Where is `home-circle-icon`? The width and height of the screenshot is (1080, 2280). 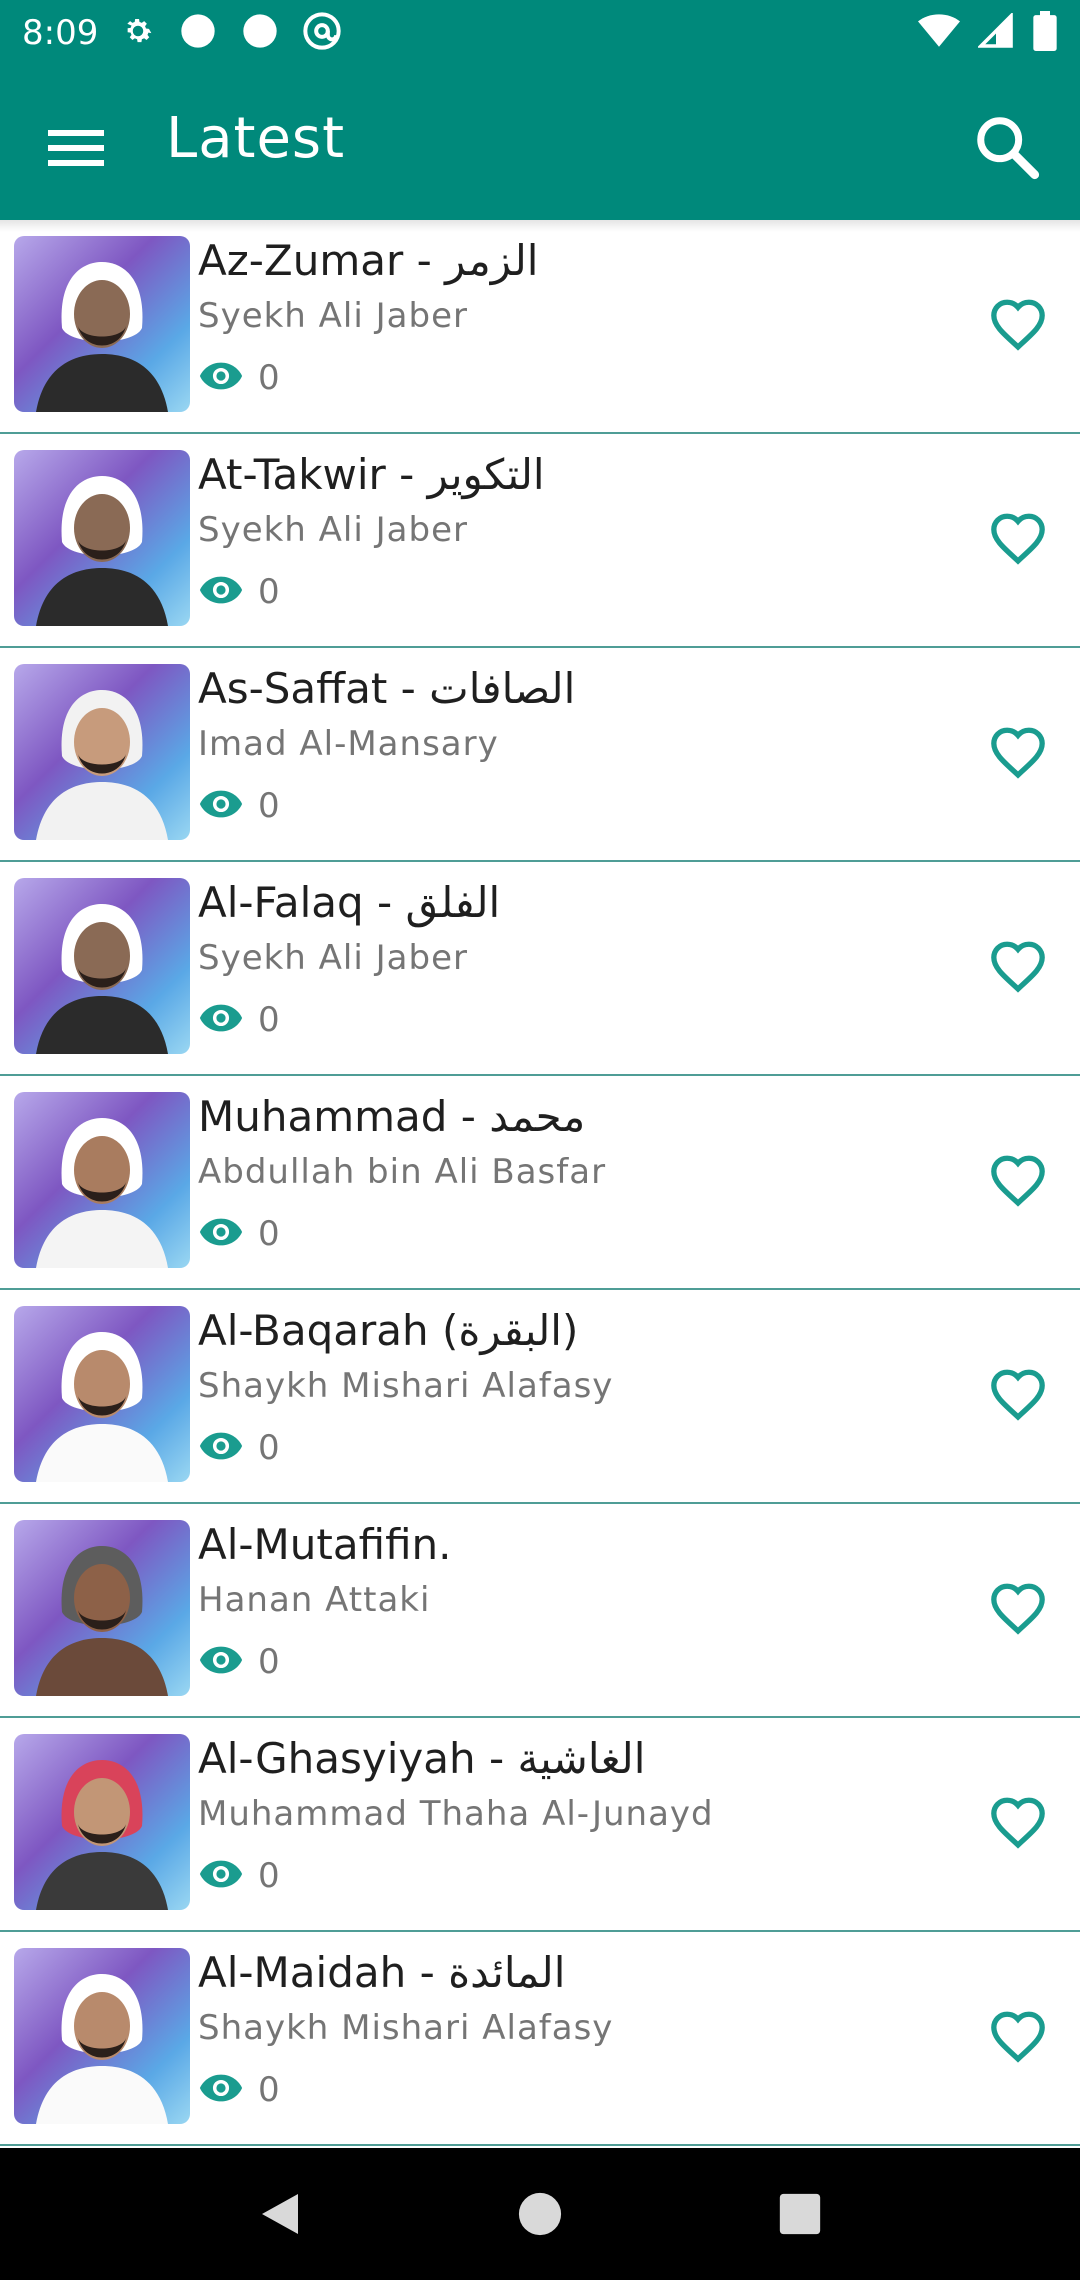 home-circle-icon is located at coordinates (540, 2214).